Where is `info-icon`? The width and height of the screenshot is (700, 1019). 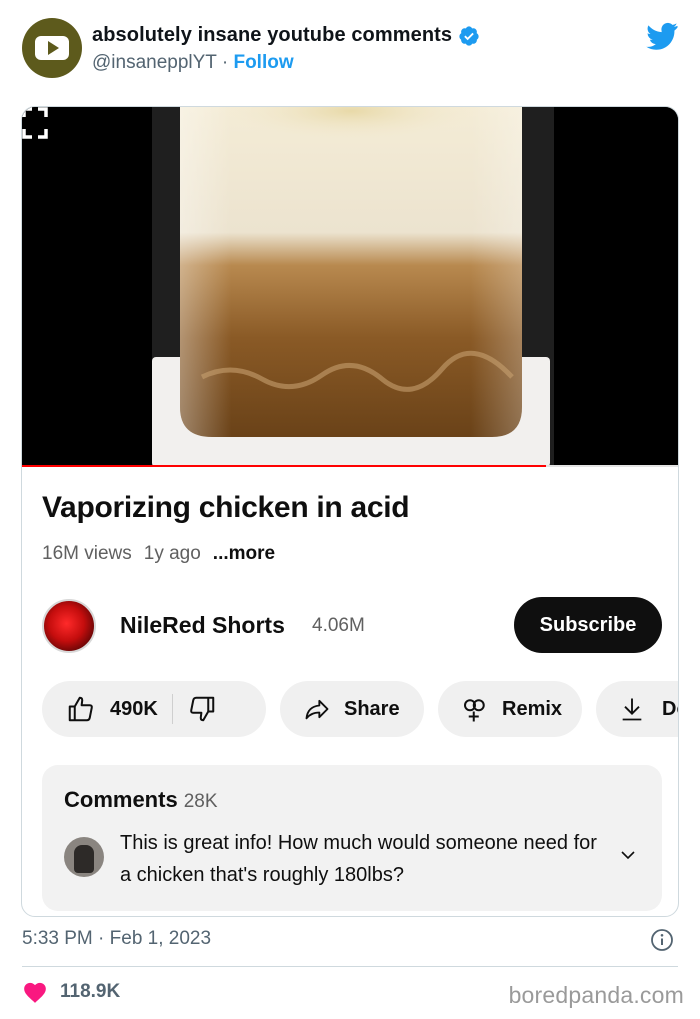
info-icon is located at coordinates (662, 940).